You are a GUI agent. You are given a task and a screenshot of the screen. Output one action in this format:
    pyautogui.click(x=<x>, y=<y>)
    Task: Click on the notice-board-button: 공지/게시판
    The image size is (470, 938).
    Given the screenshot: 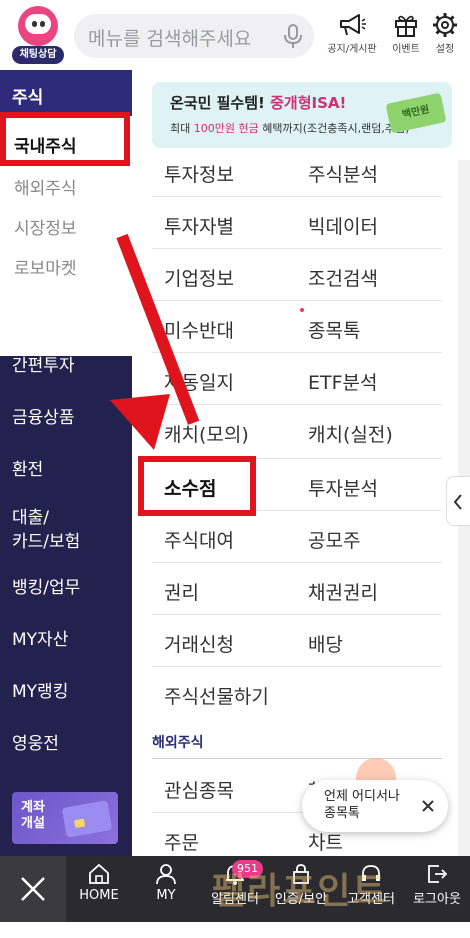 What is the action you would take?
    pyautogui.click(x=352, y=37)
    